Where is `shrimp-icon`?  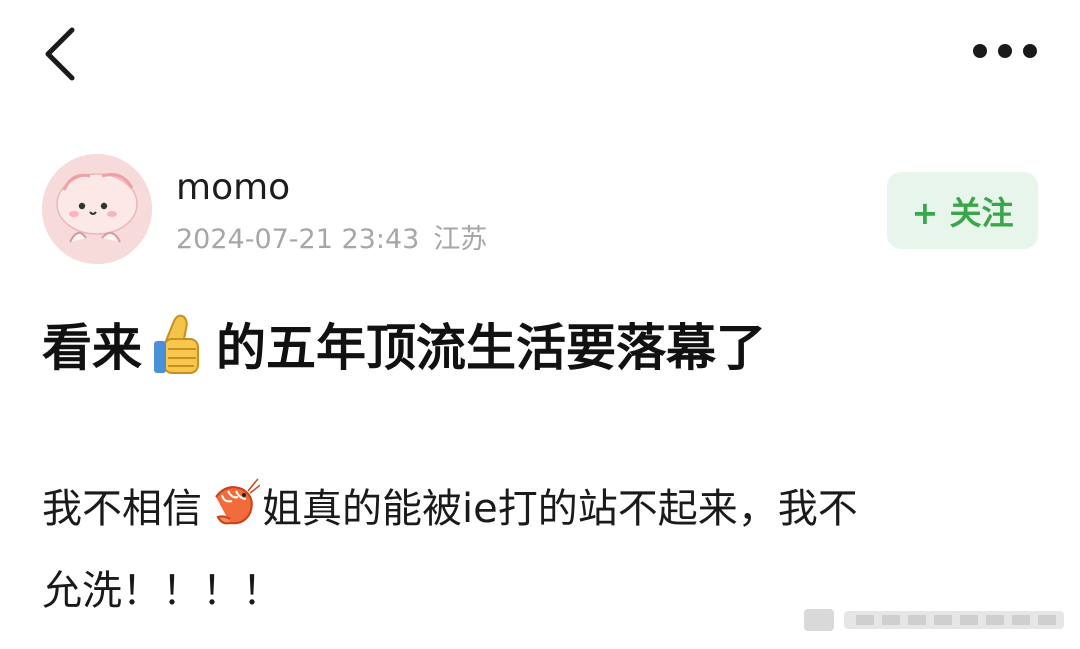
shrimp-icon is located at coordinates (237, 501).